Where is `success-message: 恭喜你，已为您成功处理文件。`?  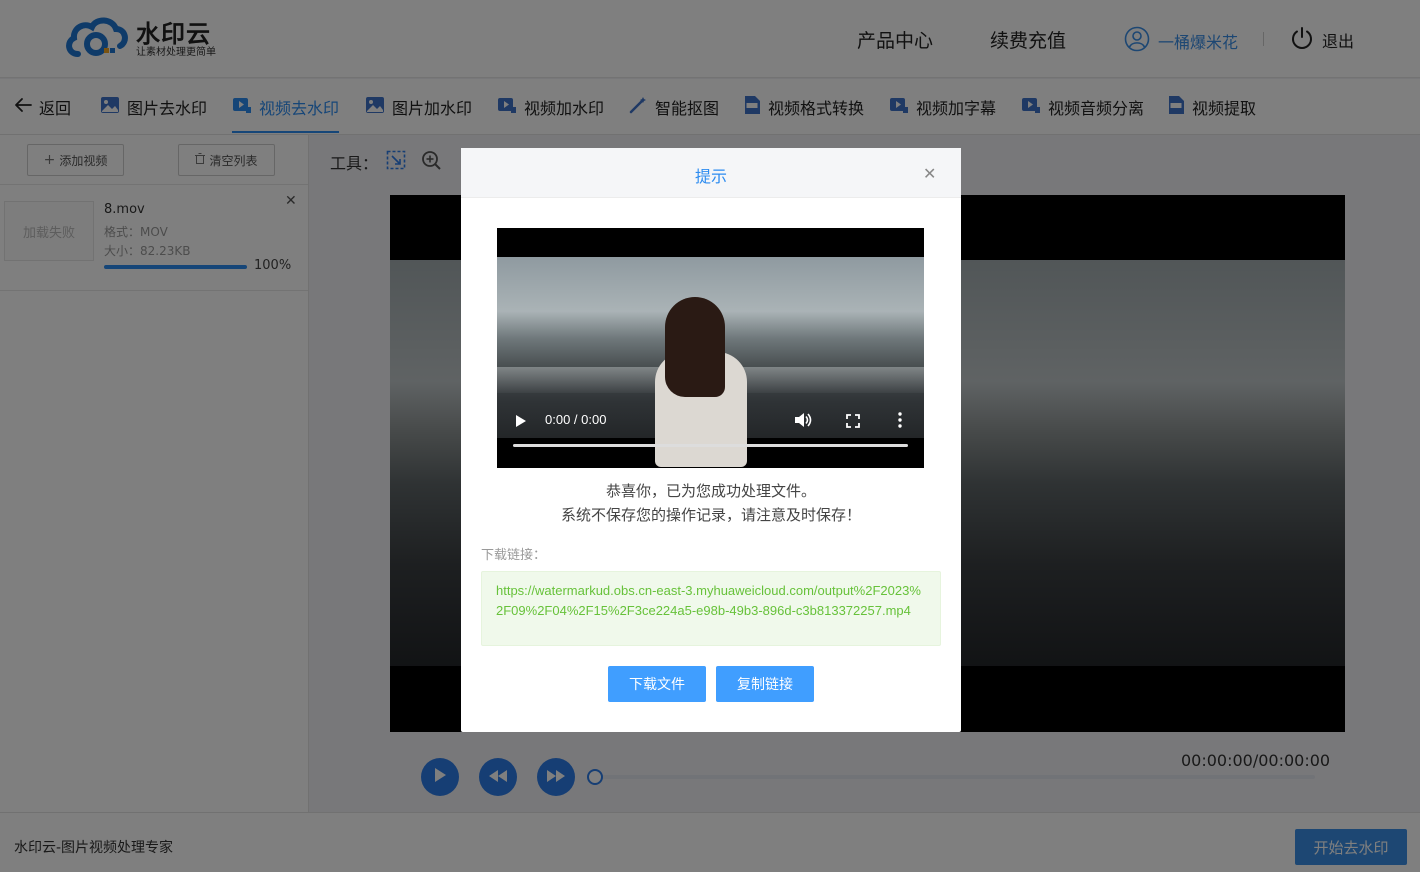 success-message: 恭喜你，已为您成功处理文件。 is located at coordinates (710, 491).